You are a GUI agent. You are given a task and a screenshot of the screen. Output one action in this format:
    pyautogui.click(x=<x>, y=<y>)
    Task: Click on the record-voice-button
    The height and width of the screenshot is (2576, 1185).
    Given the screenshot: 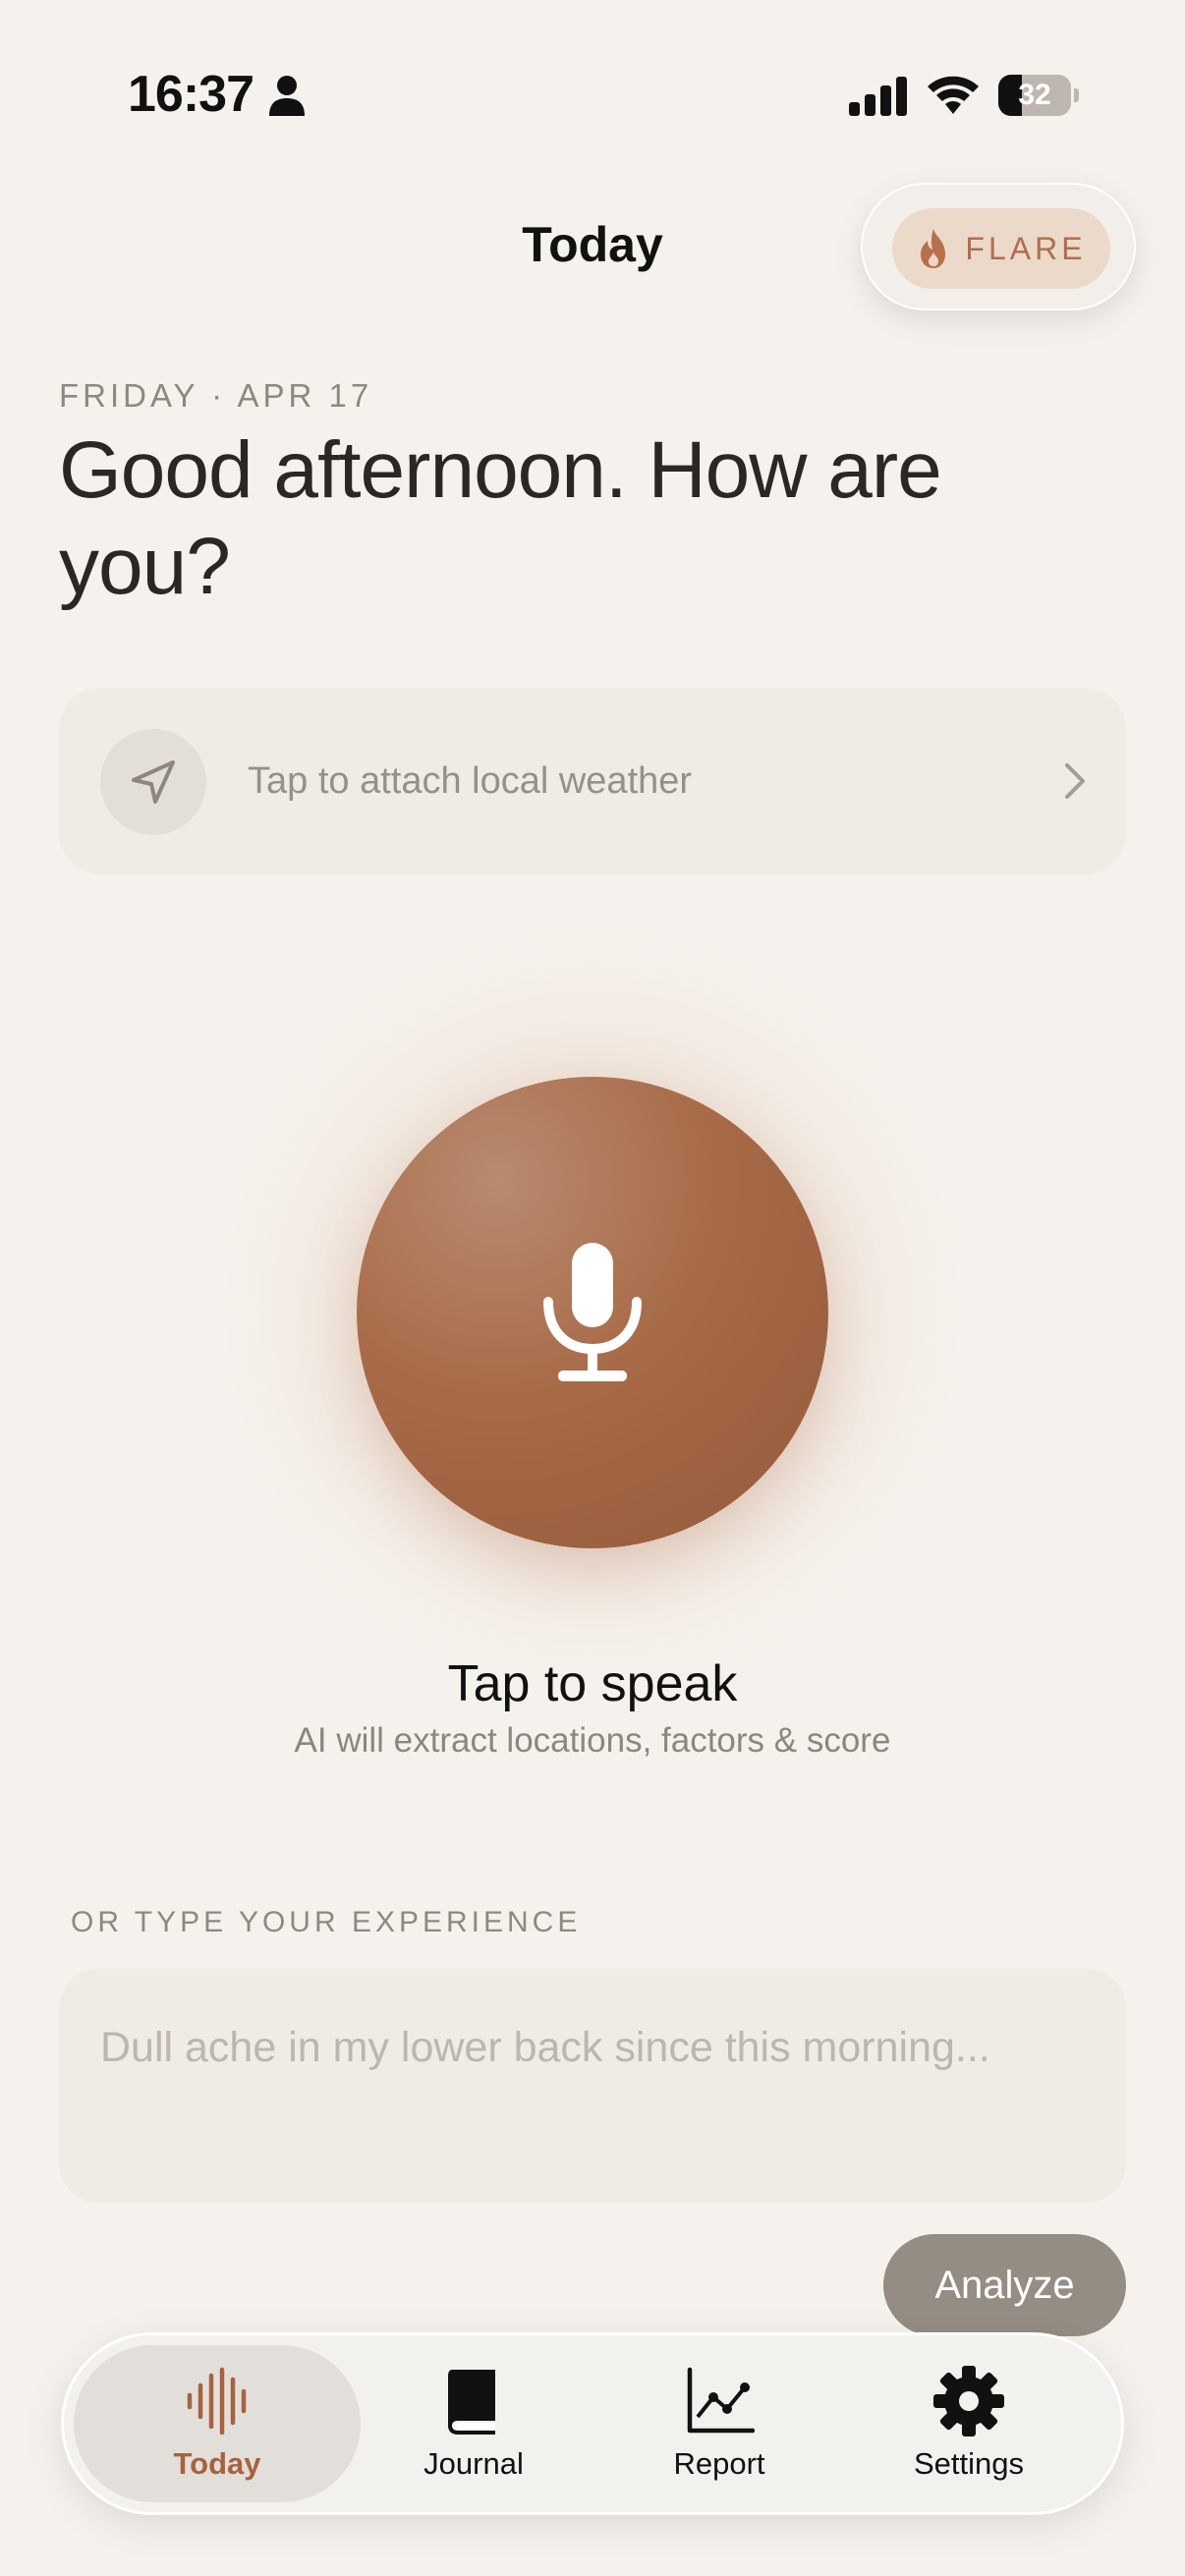 What is the action you would take?
    pyautogui.click(x=592, y=1312)
    